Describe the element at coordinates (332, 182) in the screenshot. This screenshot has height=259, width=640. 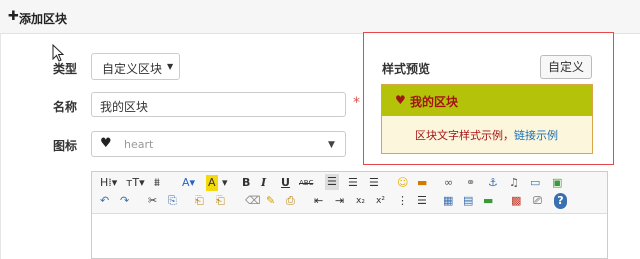
I see `align-left-button: ☰` at that location.